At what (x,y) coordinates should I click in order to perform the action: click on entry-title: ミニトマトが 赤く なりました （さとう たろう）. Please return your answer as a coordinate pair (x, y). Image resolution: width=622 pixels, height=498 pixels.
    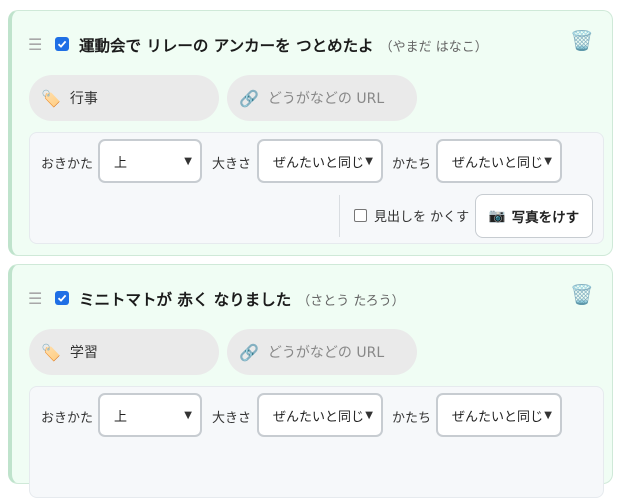
    Looking at the image, I should click on (242, 299).